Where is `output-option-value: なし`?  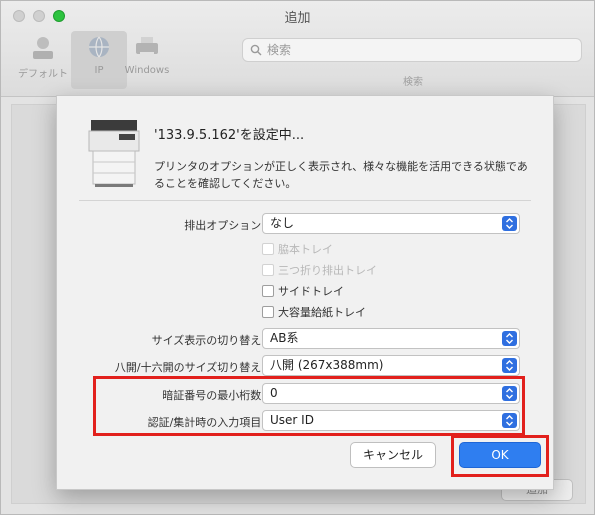 output-option-value: なし is located at coordinates (282, 223).